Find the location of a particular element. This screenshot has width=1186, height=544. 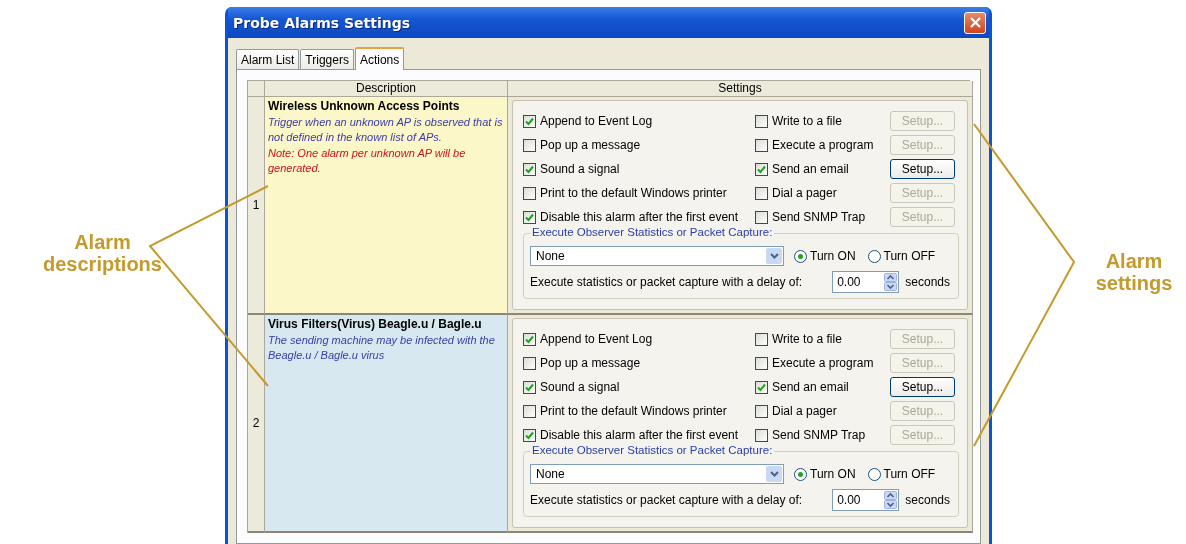

row-number: 2 is located at coordinates (256, 424).